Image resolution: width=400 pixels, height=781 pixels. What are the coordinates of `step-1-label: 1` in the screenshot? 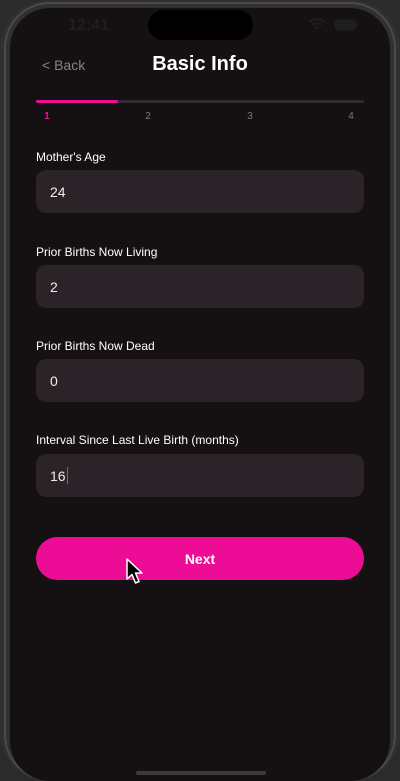 It's located at (47, 116).